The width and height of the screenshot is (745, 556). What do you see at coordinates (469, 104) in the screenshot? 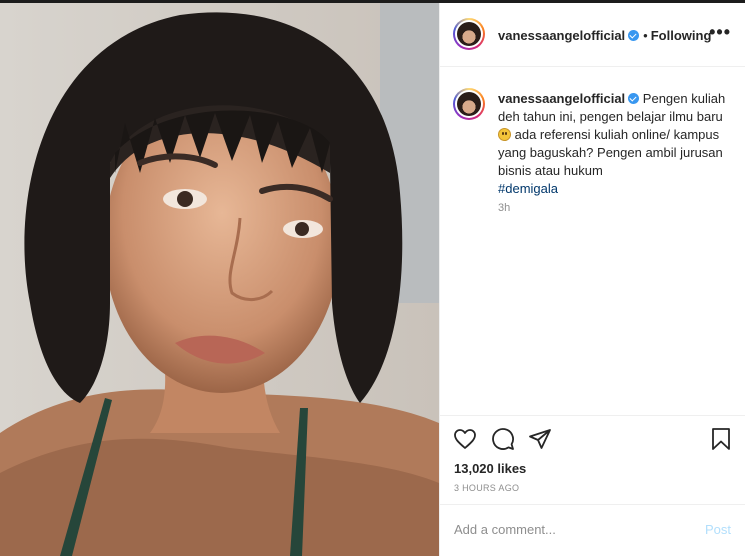
I see `caption-author-avatar` at bounding box center [469, 104].